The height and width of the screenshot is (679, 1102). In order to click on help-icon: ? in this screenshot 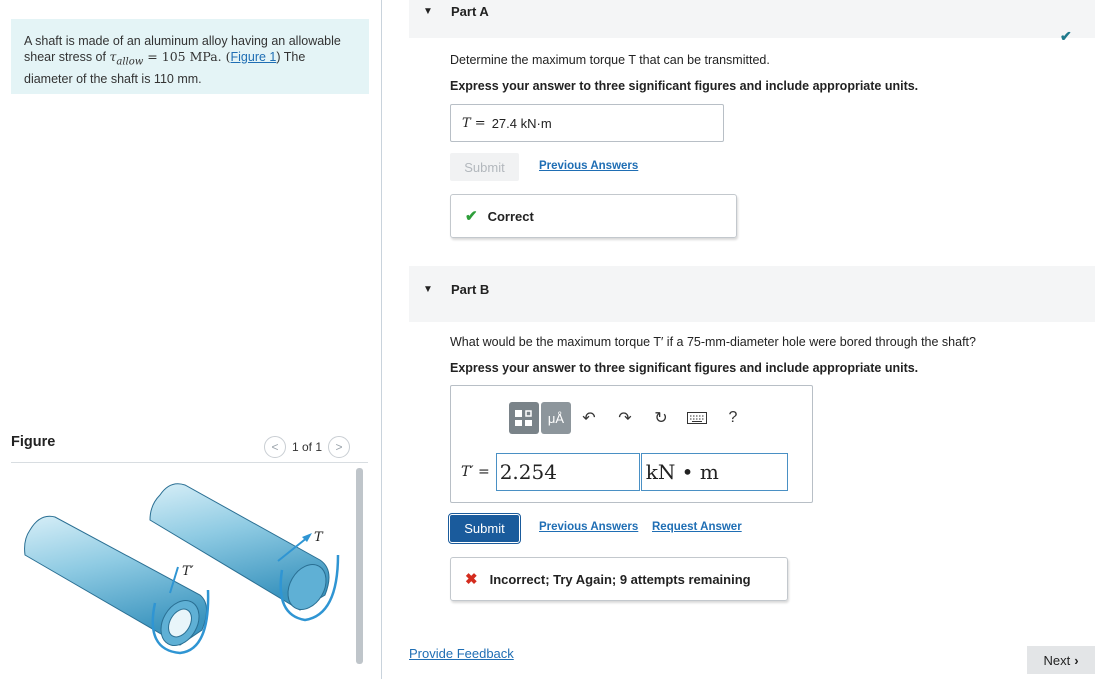, I will do `click(733, 418)`.